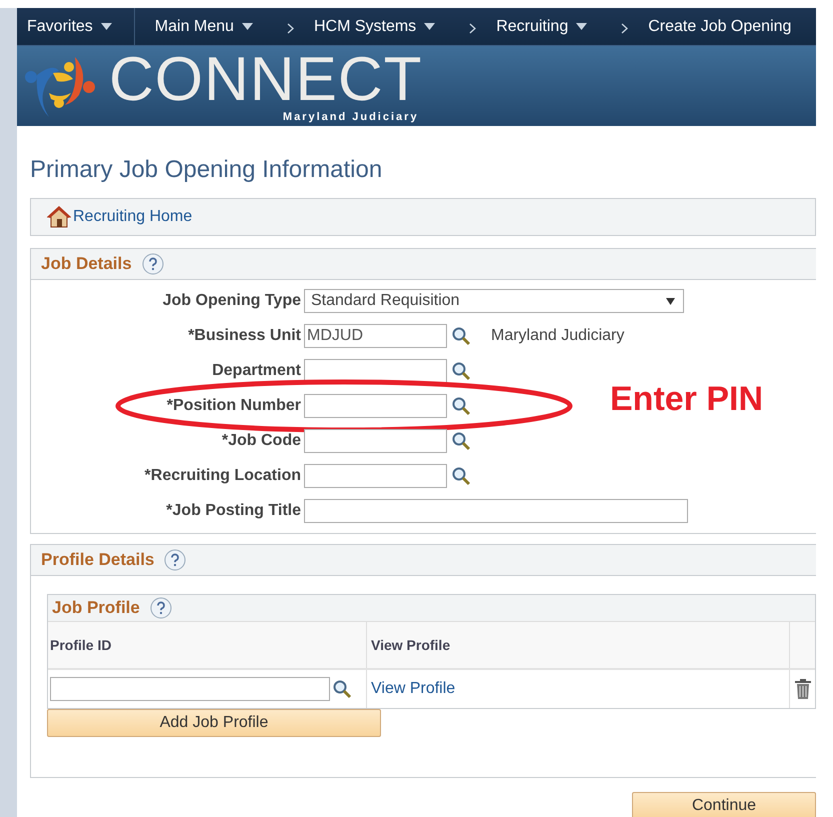 The image size is (833, 817). I want to click on field-label: *Job Code, so click(261, 441).